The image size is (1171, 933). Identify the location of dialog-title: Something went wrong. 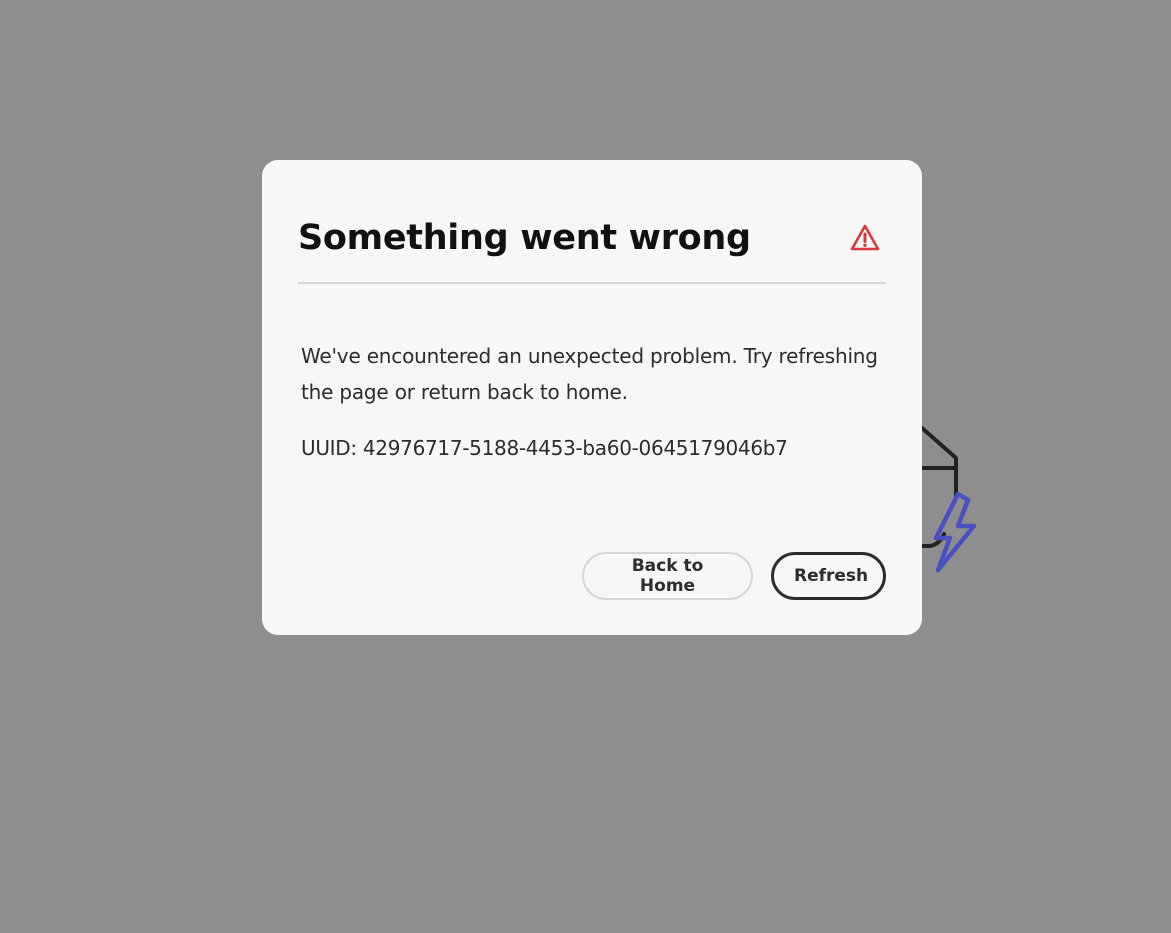
(524, 238).